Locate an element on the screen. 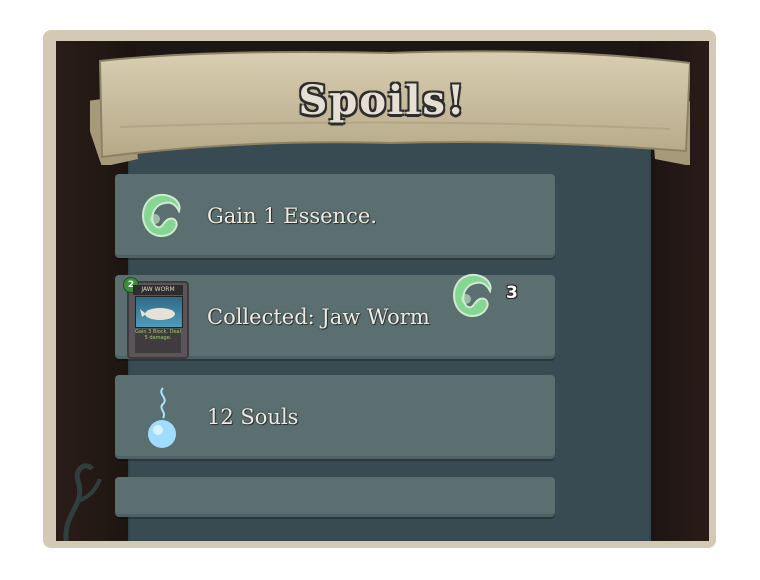 This screenshot has height=580, width=760. reward-label: Gain 1 Essence. is located at coordinates (292, 216).